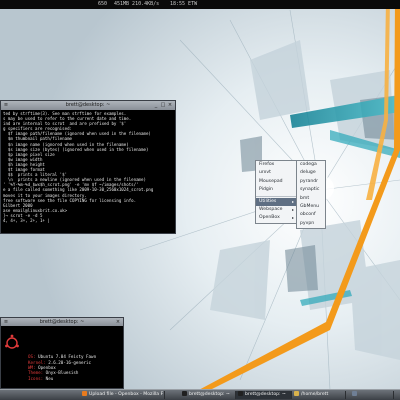 This screenshot has width=400, height=400. I want to click on menu-separator, so click(276, 196).